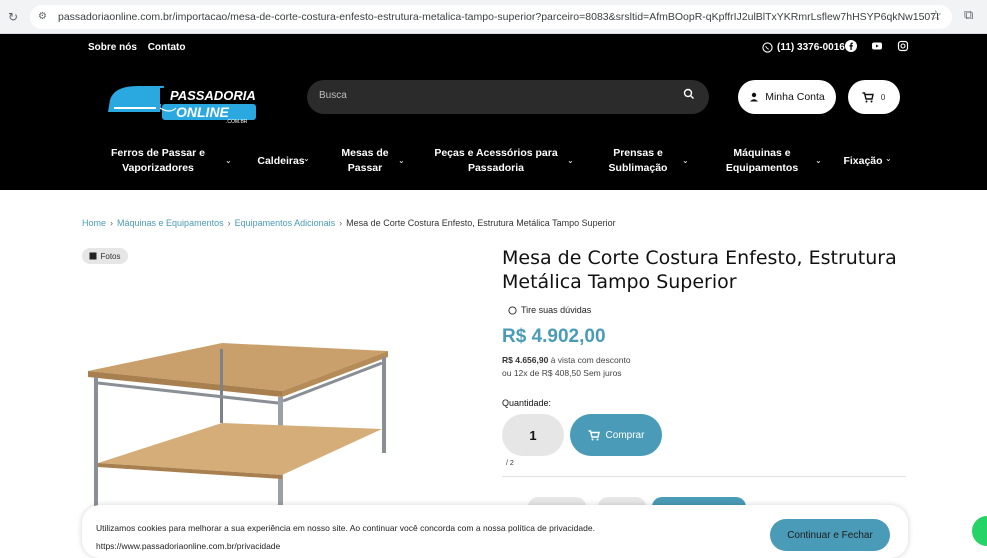 Image resolution: width=987 pixels, height=558 pixels. Describe the element at coordinates (93, 256) in the screenshot. I see `image-icon` at that location.